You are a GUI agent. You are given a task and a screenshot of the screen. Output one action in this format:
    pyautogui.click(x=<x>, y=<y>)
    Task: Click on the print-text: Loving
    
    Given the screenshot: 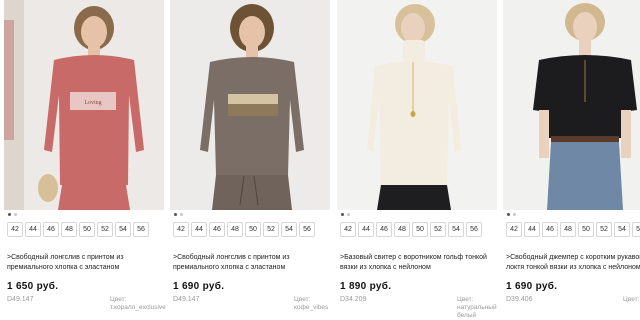 What is the action you would take?
    pyautogui.click(x=92, y=103)
    